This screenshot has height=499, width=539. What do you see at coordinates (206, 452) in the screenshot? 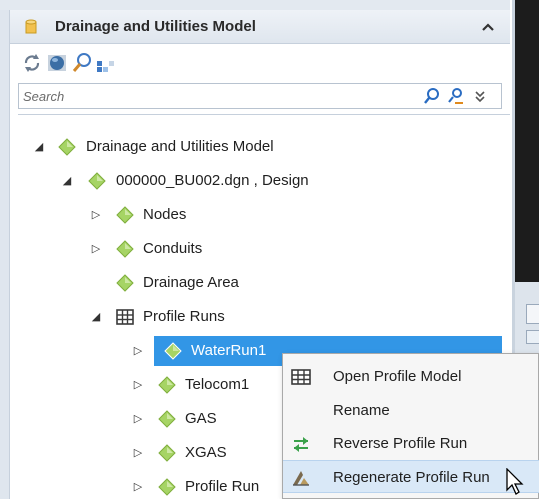
I see `tree-node-label: XGAS` at bounding box center [206, 452].